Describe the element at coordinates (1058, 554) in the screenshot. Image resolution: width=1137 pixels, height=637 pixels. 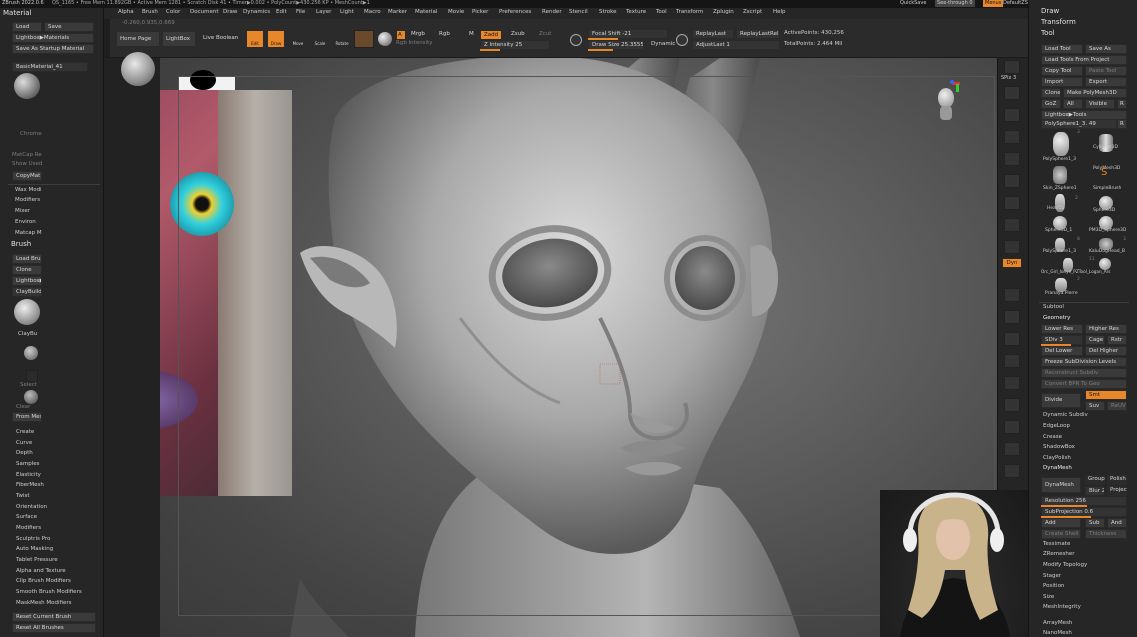
I see `zremesher-section: ZRemesher` at that location.